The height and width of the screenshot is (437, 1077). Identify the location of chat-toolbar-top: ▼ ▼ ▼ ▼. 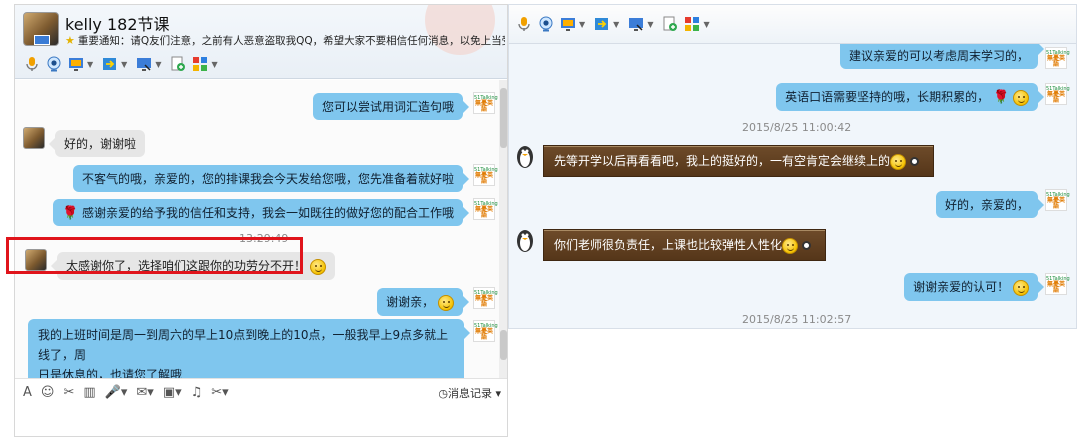
(614, 24).